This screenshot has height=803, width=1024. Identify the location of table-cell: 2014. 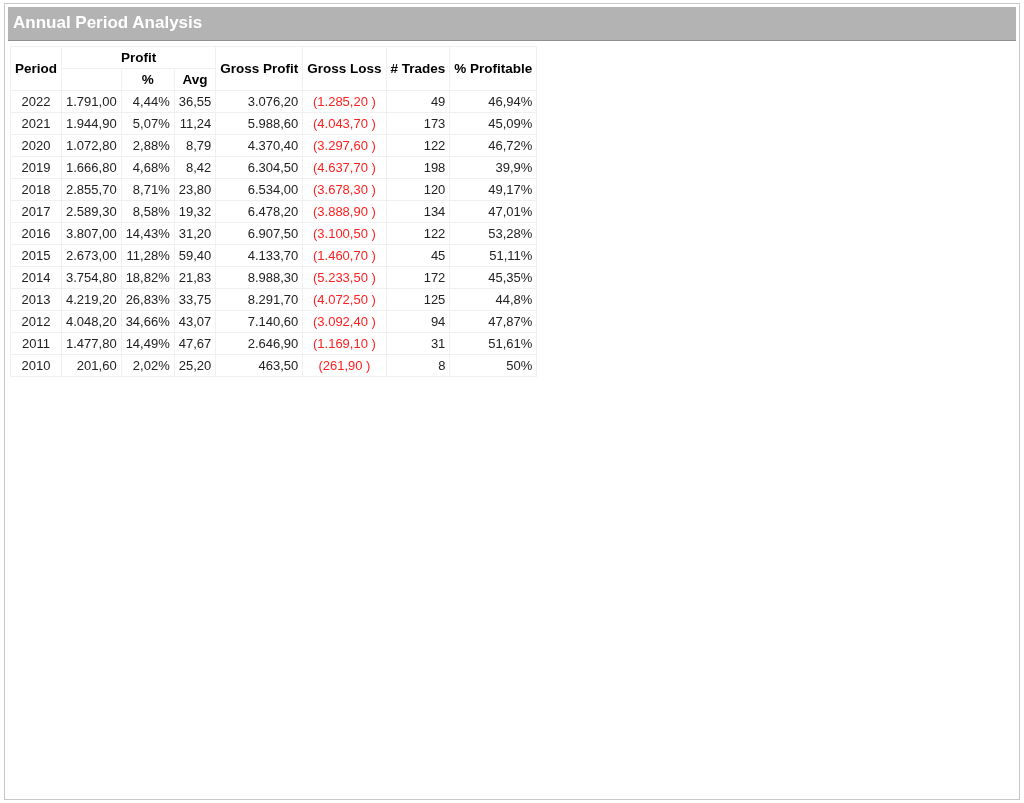
(36, 277).